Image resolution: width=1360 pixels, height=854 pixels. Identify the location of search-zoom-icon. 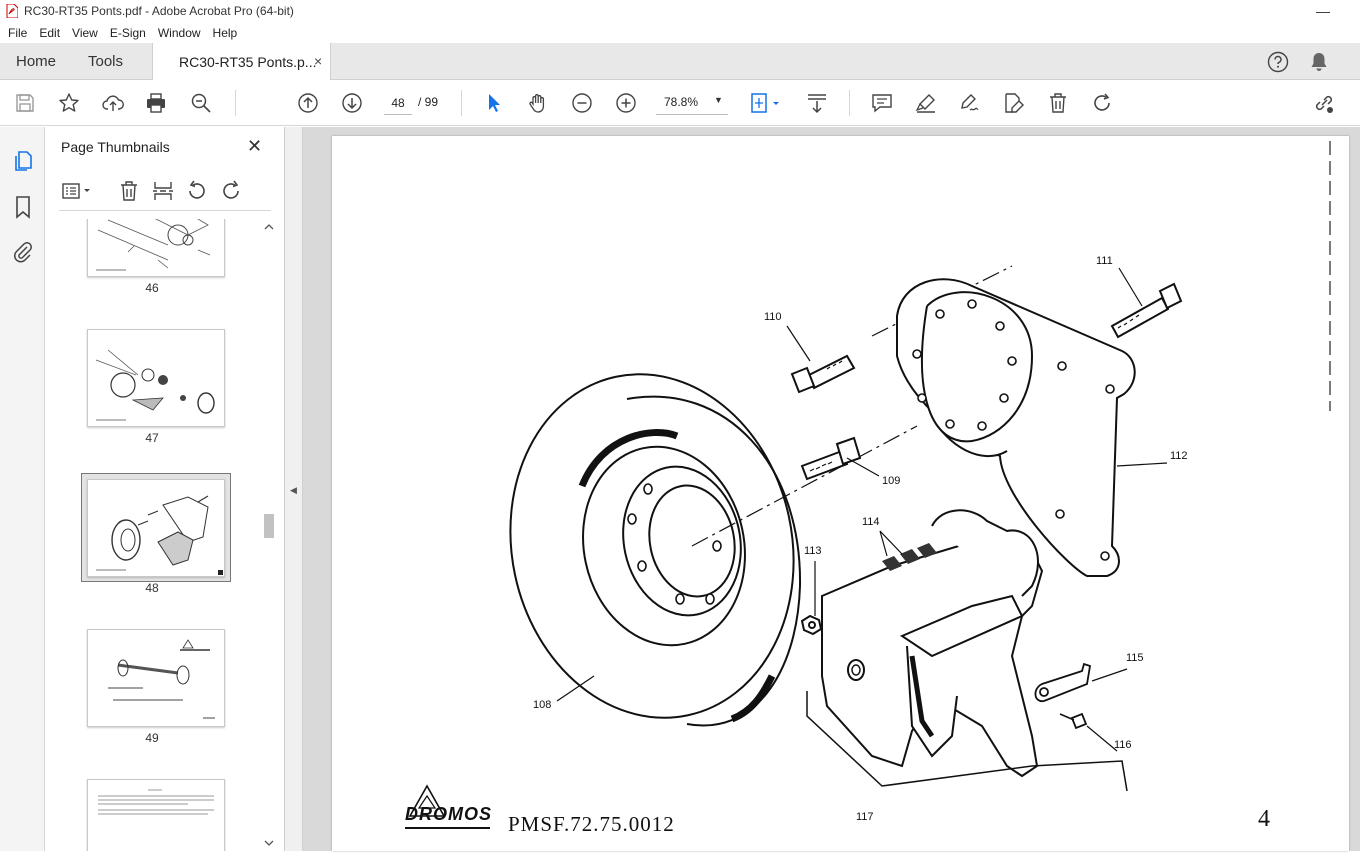
(201, 103).